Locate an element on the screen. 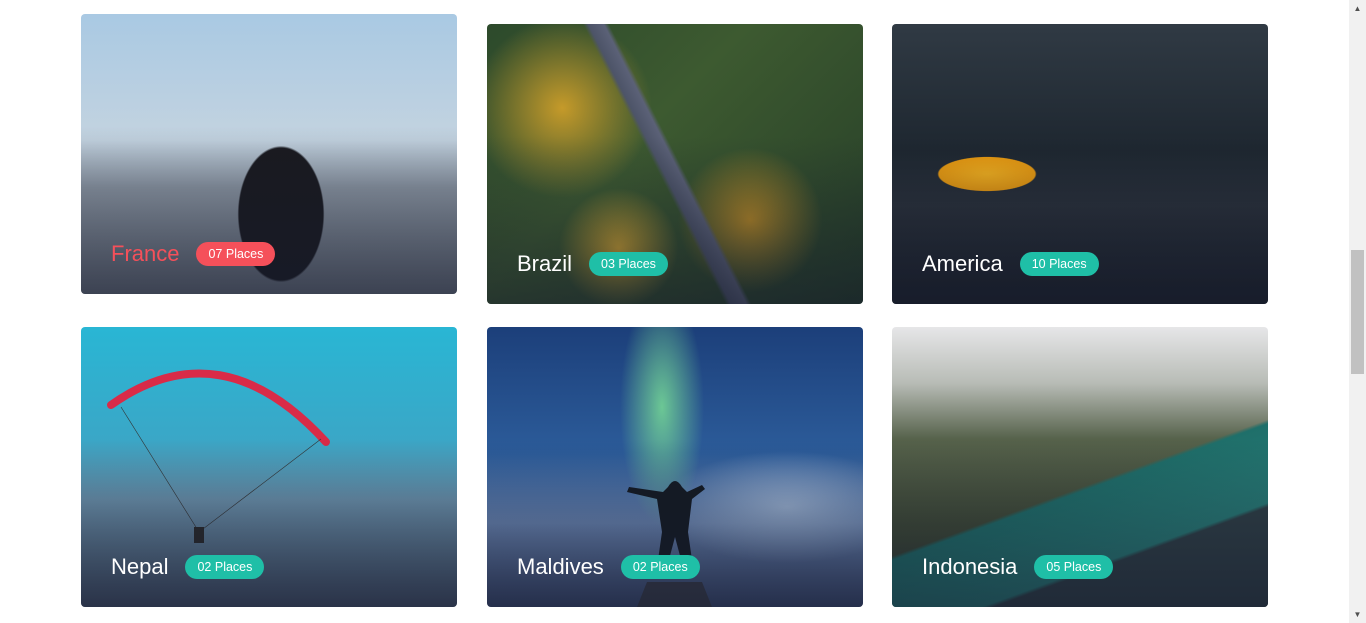 The width and height of the screenshot is (1366, 623). destination-name: France is located at coordinates (145, 254).